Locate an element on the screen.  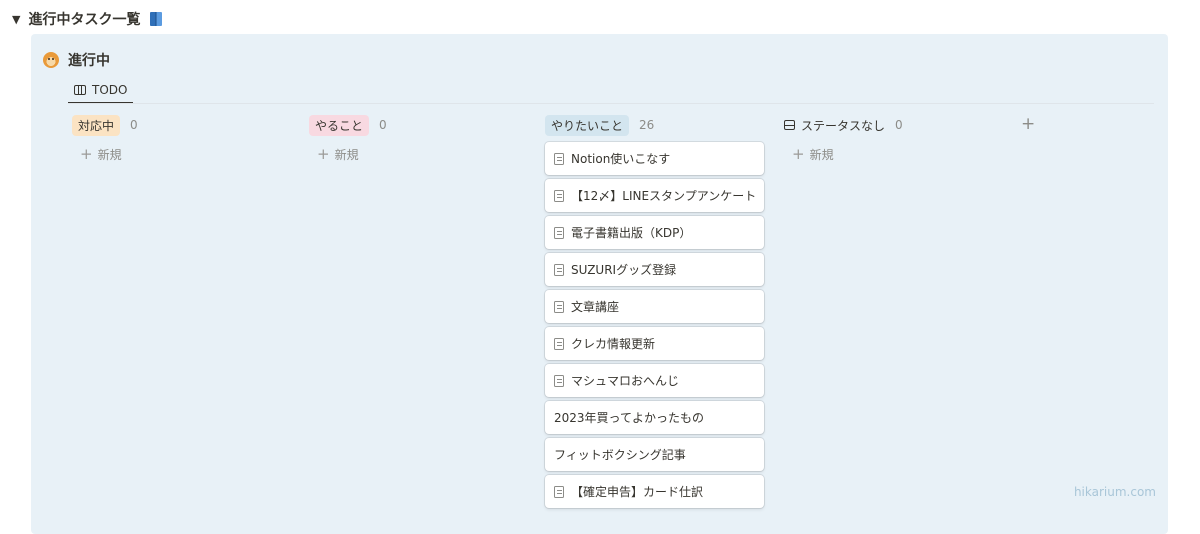
card-title: Notion使いこなす is located at coordinates (621, 159).